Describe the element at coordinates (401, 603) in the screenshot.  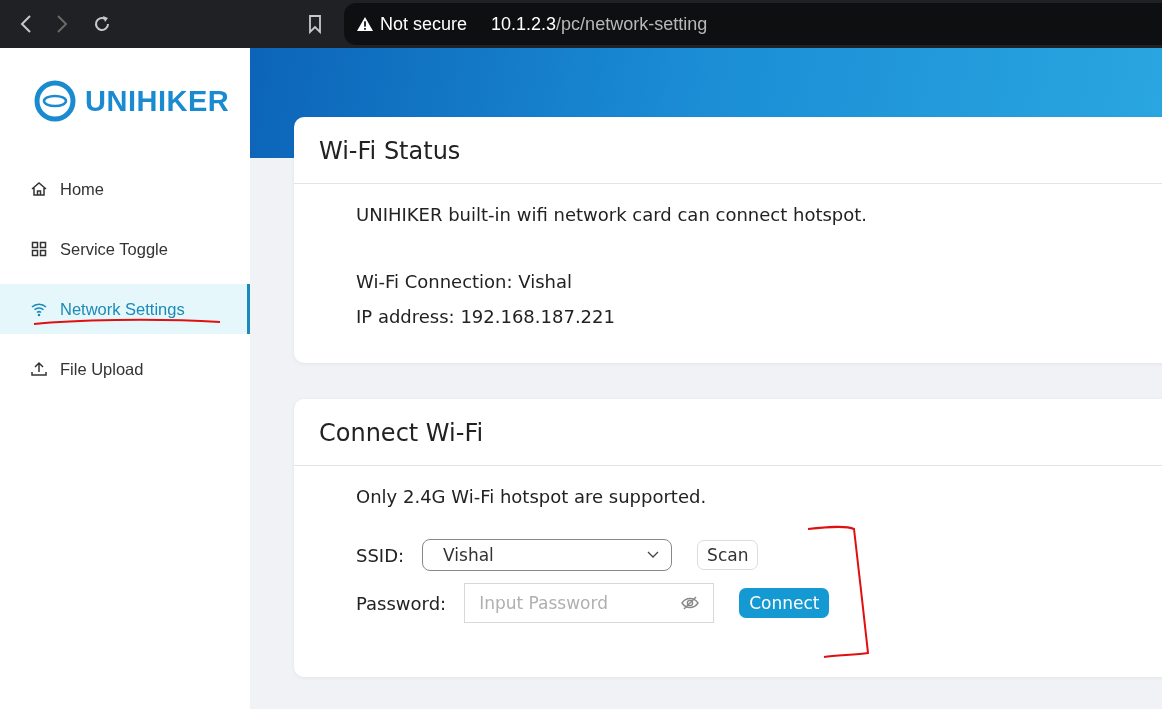
I see `field-label: Password:` at that location.